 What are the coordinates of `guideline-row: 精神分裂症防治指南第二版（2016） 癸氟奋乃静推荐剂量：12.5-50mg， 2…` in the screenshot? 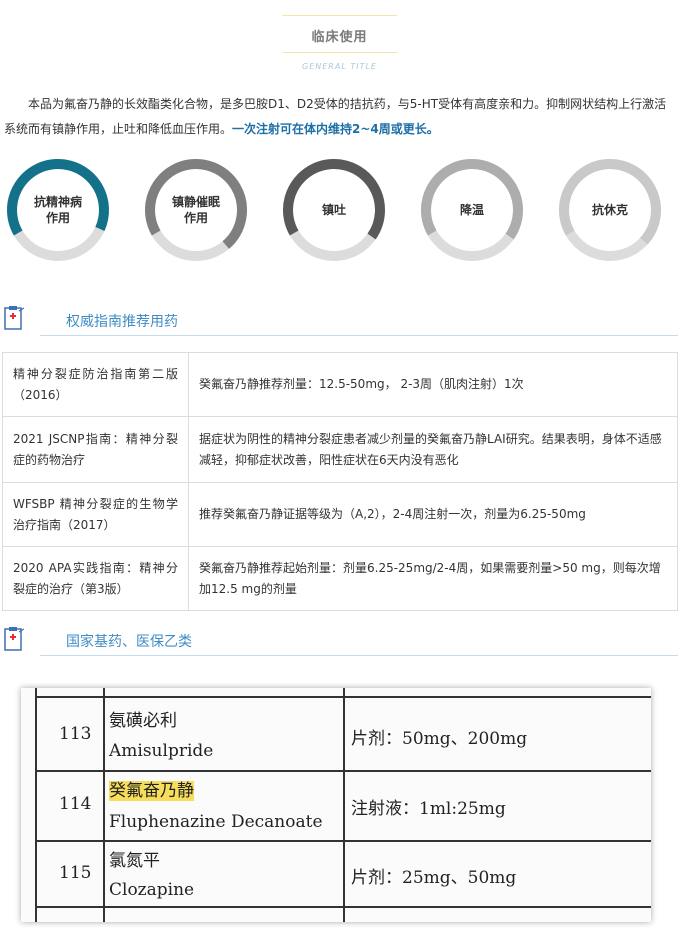 It's located at (340, 384).